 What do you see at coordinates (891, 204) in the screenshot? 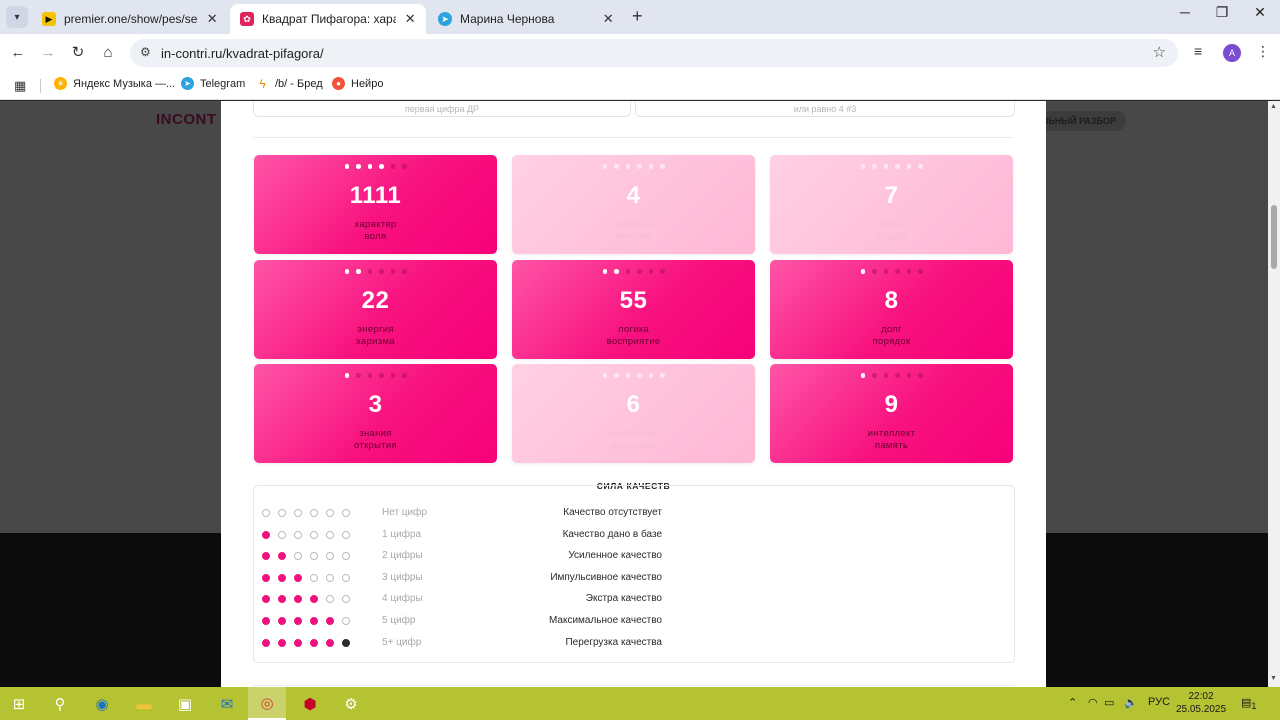
I see `square-card: 7 удача судьба` at bounding box center [891, 204].